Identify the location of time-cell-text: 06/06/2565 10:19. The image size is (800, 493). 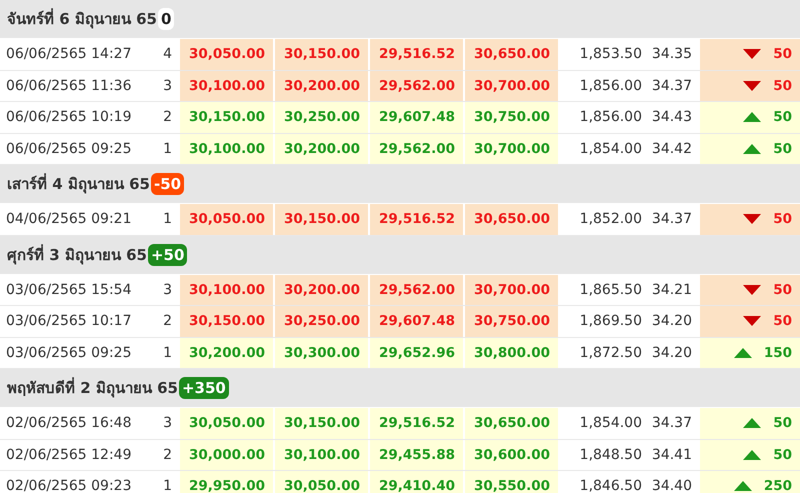
(68, 118).